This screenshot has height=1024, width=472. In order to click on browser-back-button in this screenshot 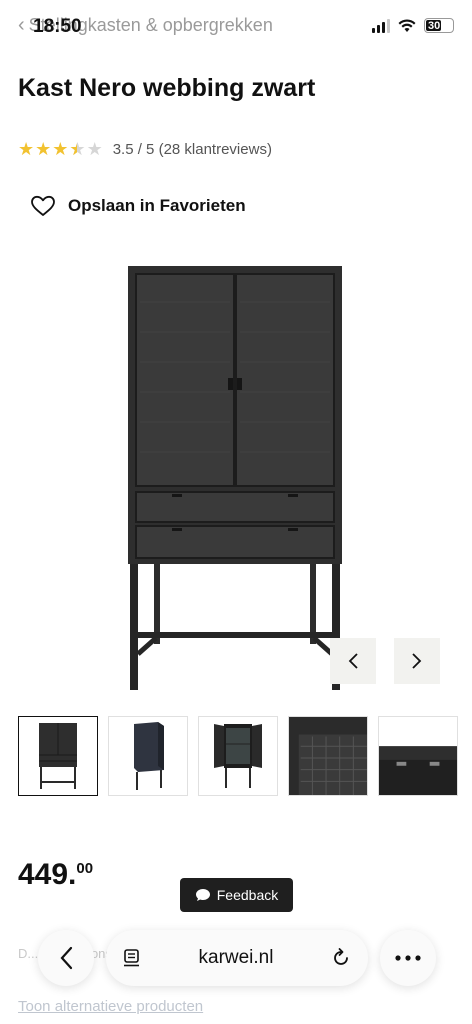, I will do `click(66, 958)`.